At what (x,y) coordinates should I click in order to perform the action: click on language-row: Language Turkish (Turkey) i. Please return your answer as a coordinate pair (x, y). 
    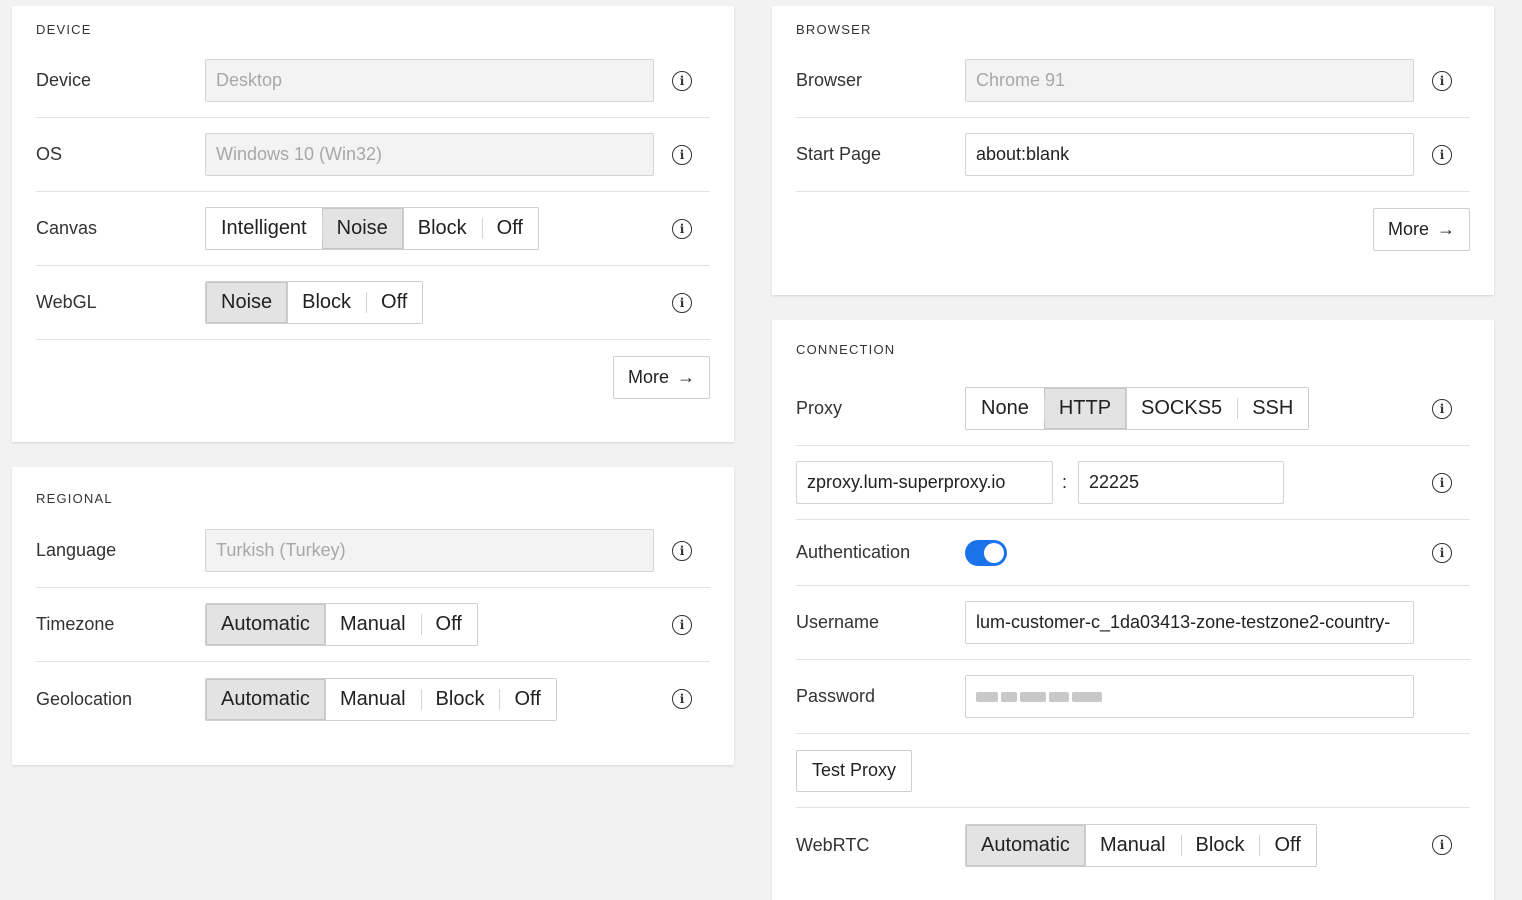
    Looking at the image, I should click on (373, 551).